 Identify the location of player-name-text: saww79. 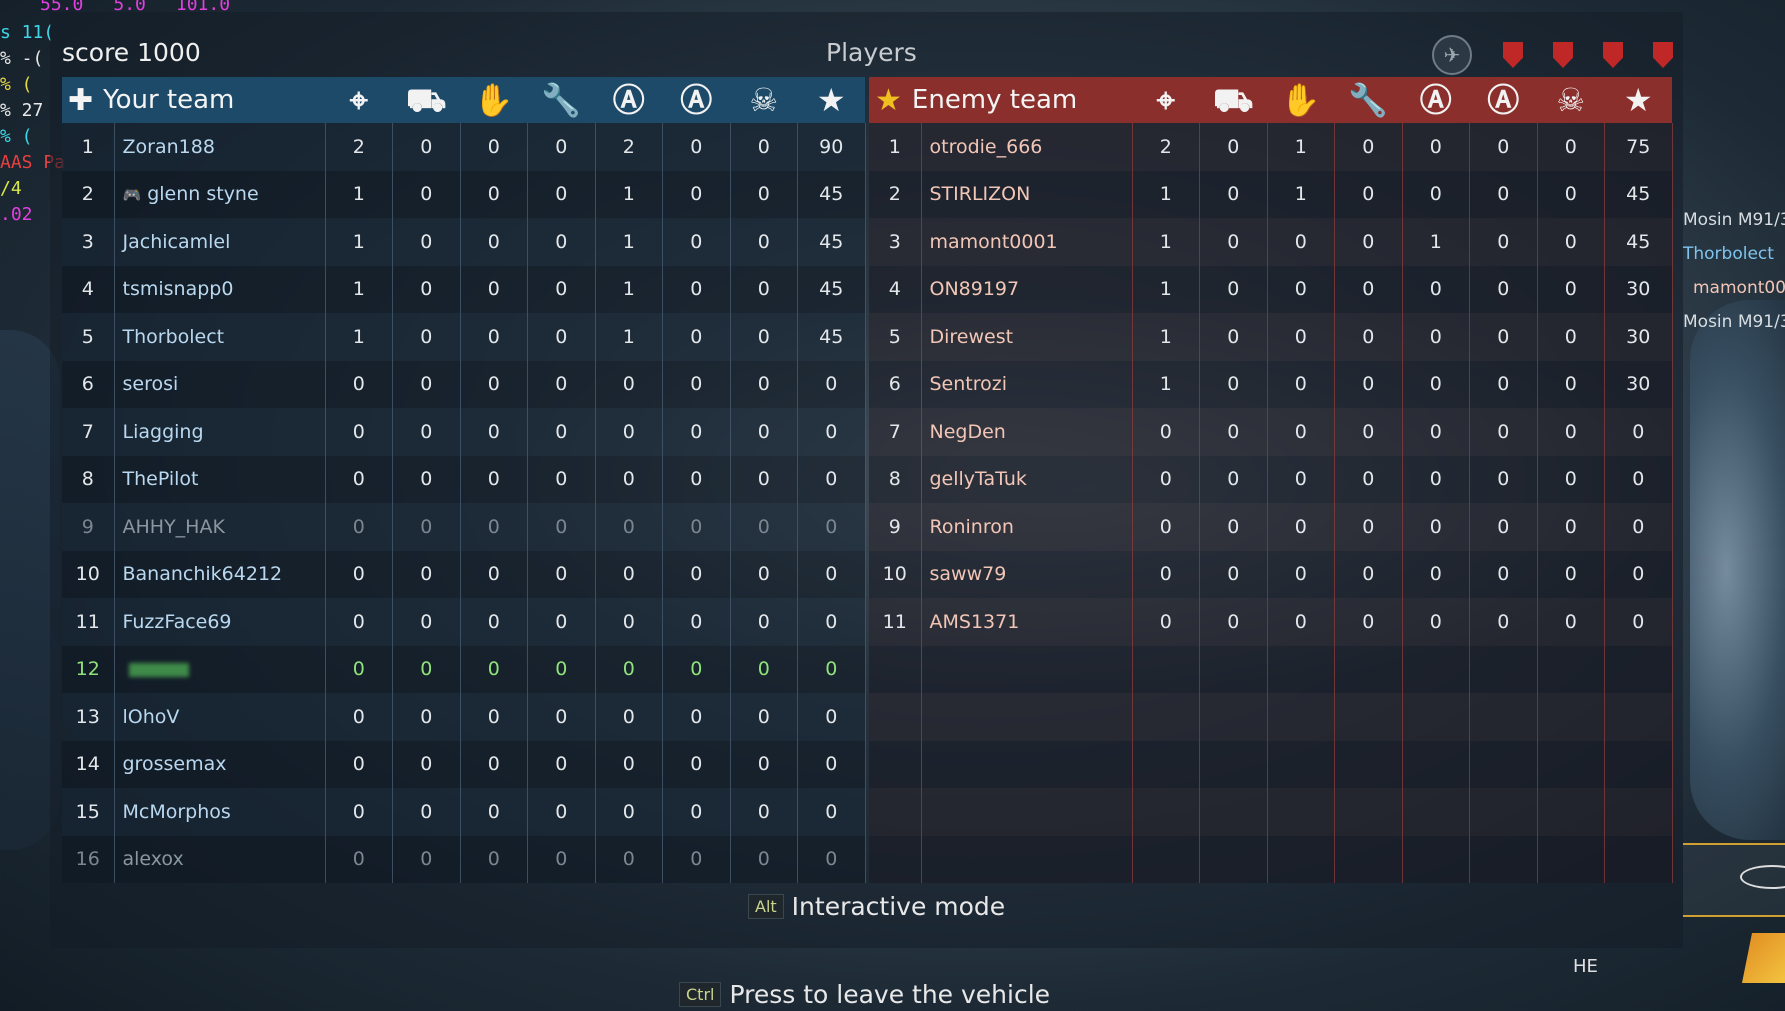
(968, 574).